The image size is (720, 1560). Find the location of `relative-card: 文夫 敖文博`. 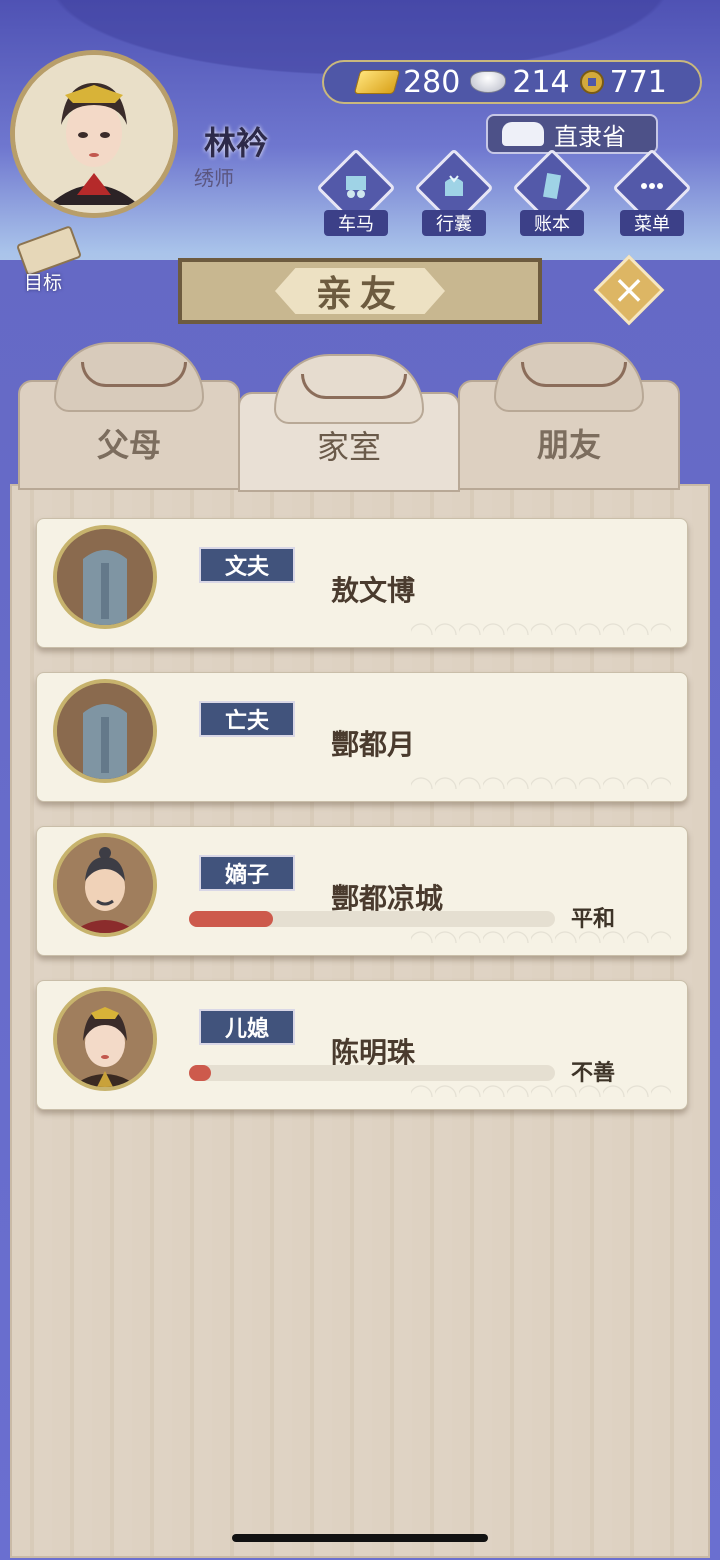

relative-card: 文夫 敖文博 is located at coordinates (362, 583).